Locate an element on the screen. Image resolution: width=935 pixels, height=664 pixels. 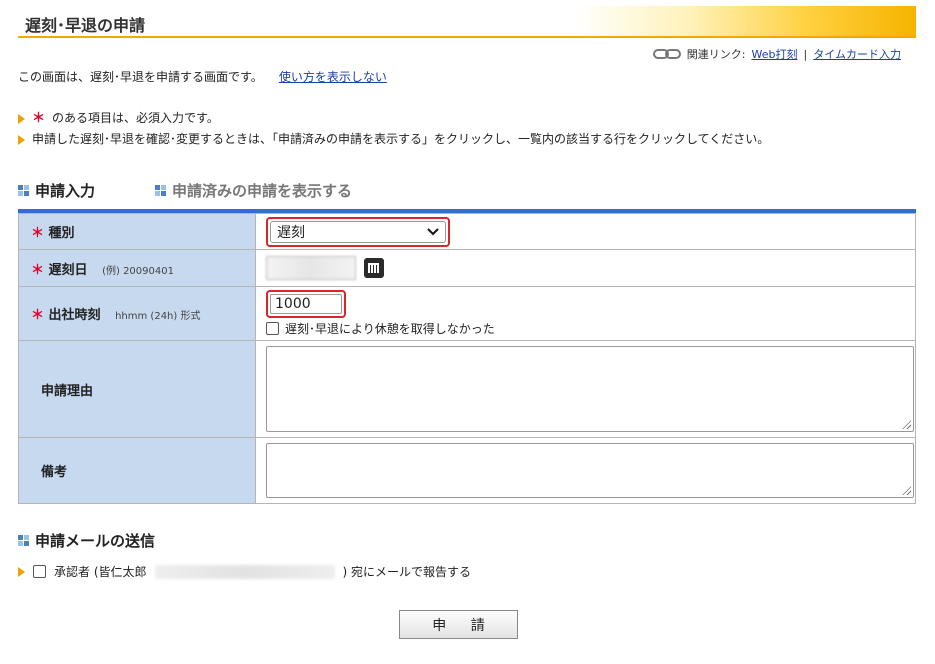
no-break-checkbox is located at coordinates (272, 328).